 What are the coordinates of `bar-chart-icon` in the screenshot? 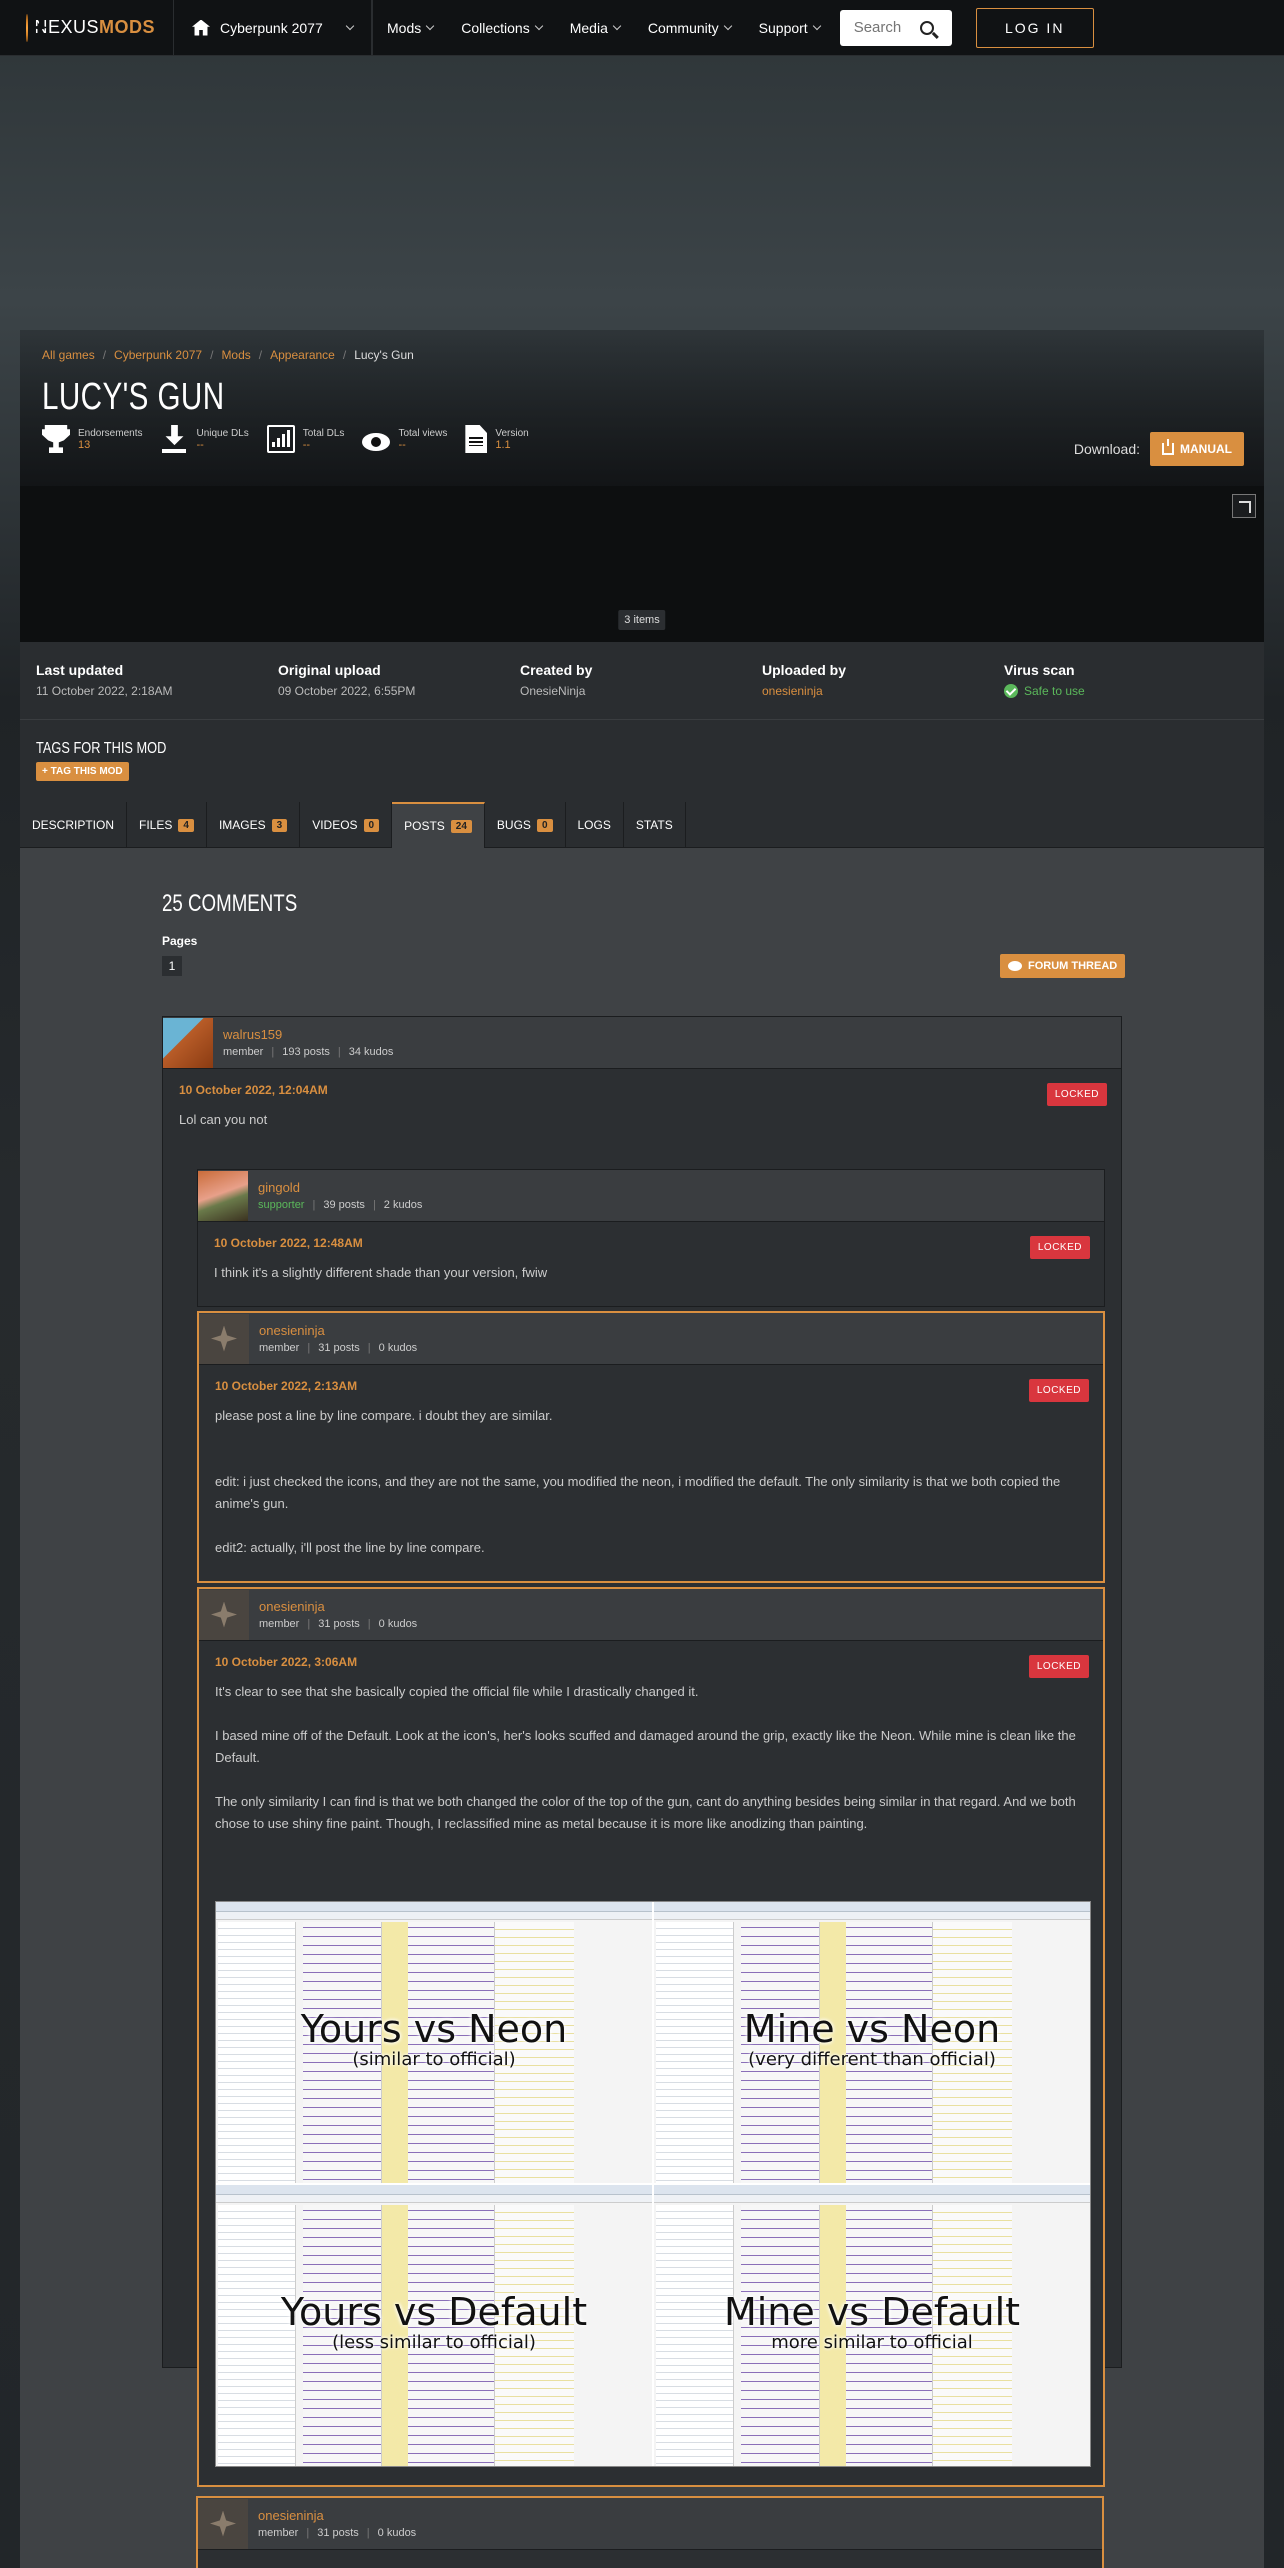 It's located at (280, 439).